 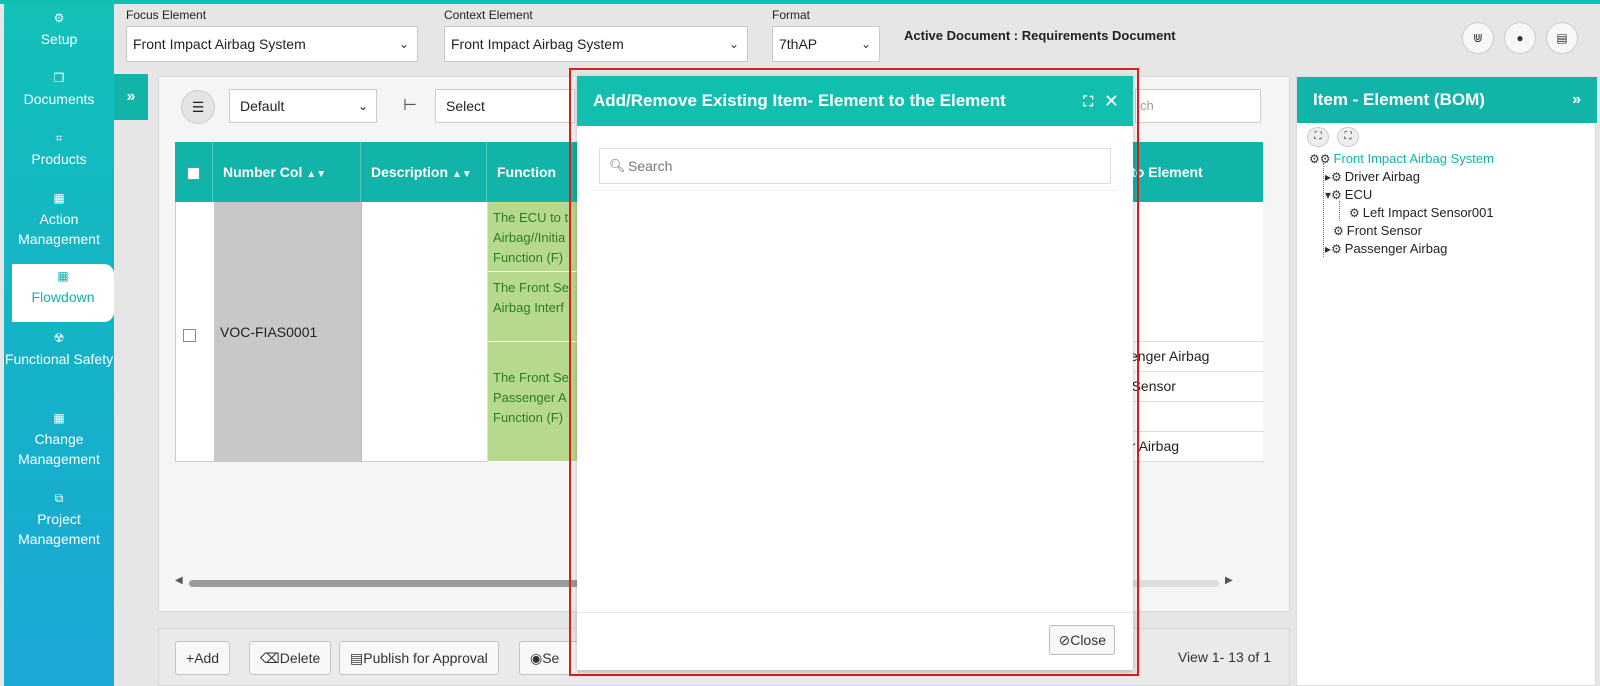 What do you see at coordinates (1401, 158) in the screenshot?
I see `tree-node-root: ⚙⚙ Front Impact Airbag System` at bounding box center [1401, 158].